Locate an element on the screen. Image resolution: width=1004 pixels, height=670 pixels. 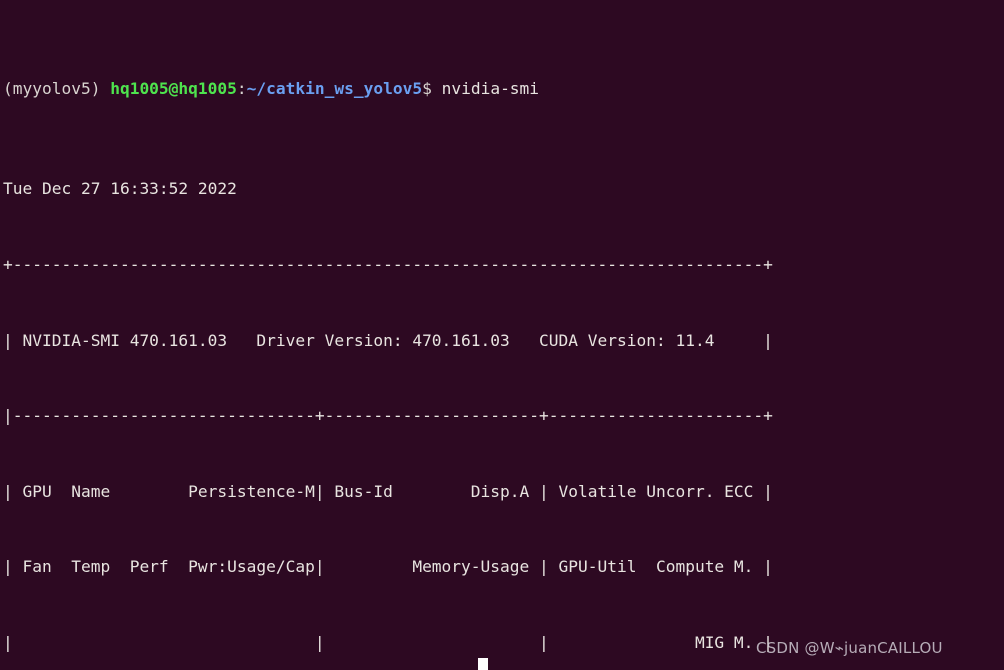
prompt-path: ~/catkin_ws_yolov5 is located at coordinates (334, 88).